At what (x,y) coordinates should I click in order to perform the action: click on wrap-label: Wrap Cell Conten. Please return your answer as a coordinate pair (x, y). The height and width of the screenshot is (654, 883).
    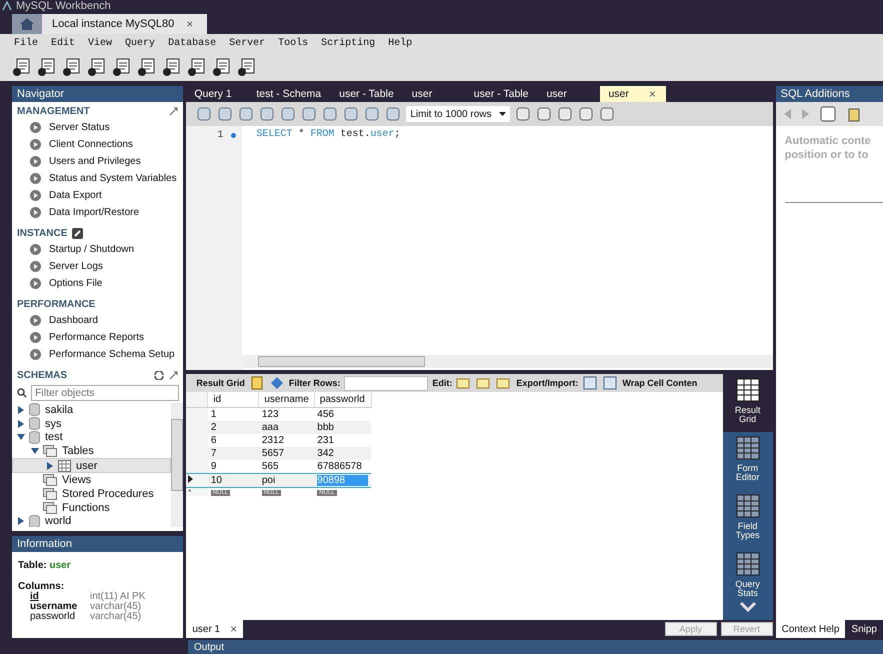
    Looking at the image, I should click on (660, 383).